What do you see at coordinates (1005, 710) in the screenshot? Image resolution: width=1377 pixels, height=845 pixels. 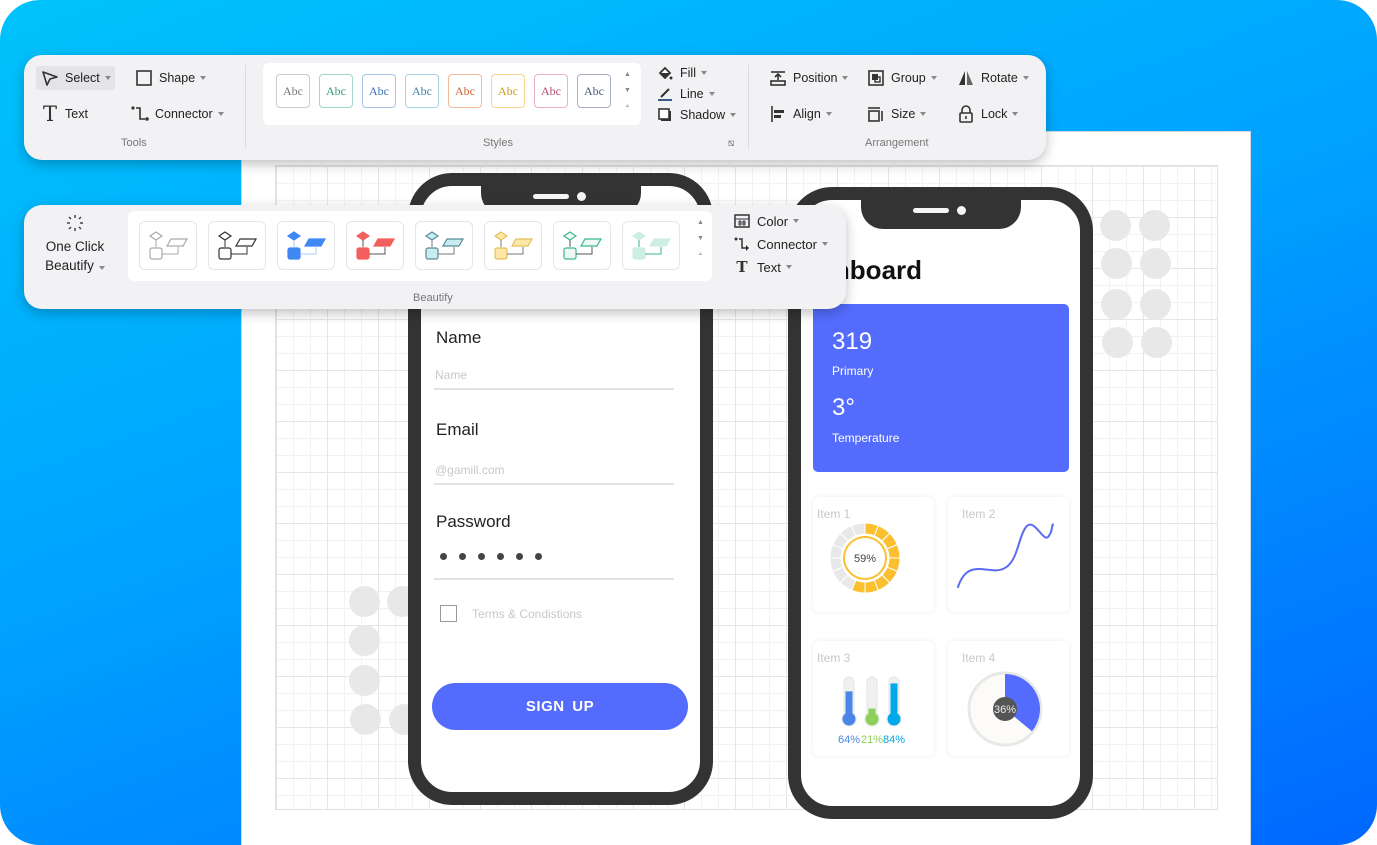 I see `pie-percent-label: 36%` at bounding box center [1005, 710].